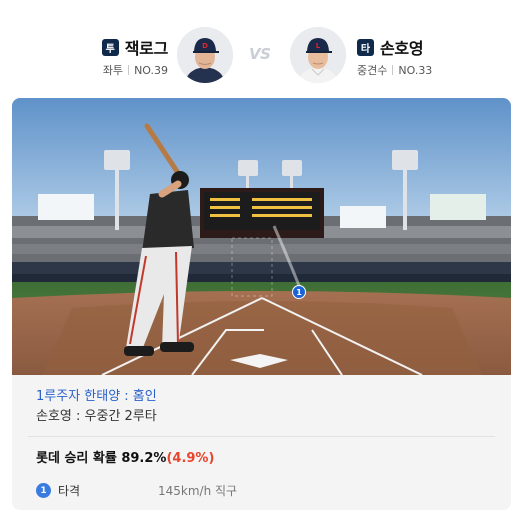  I want to click on svg-text: D, so click(205, 46).